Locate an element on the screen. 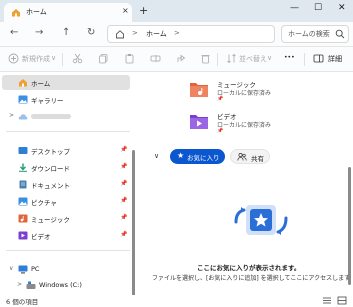 This screenshot has height=307, width=353. tab-home: ホーム × is located at coordinates (68, 12).